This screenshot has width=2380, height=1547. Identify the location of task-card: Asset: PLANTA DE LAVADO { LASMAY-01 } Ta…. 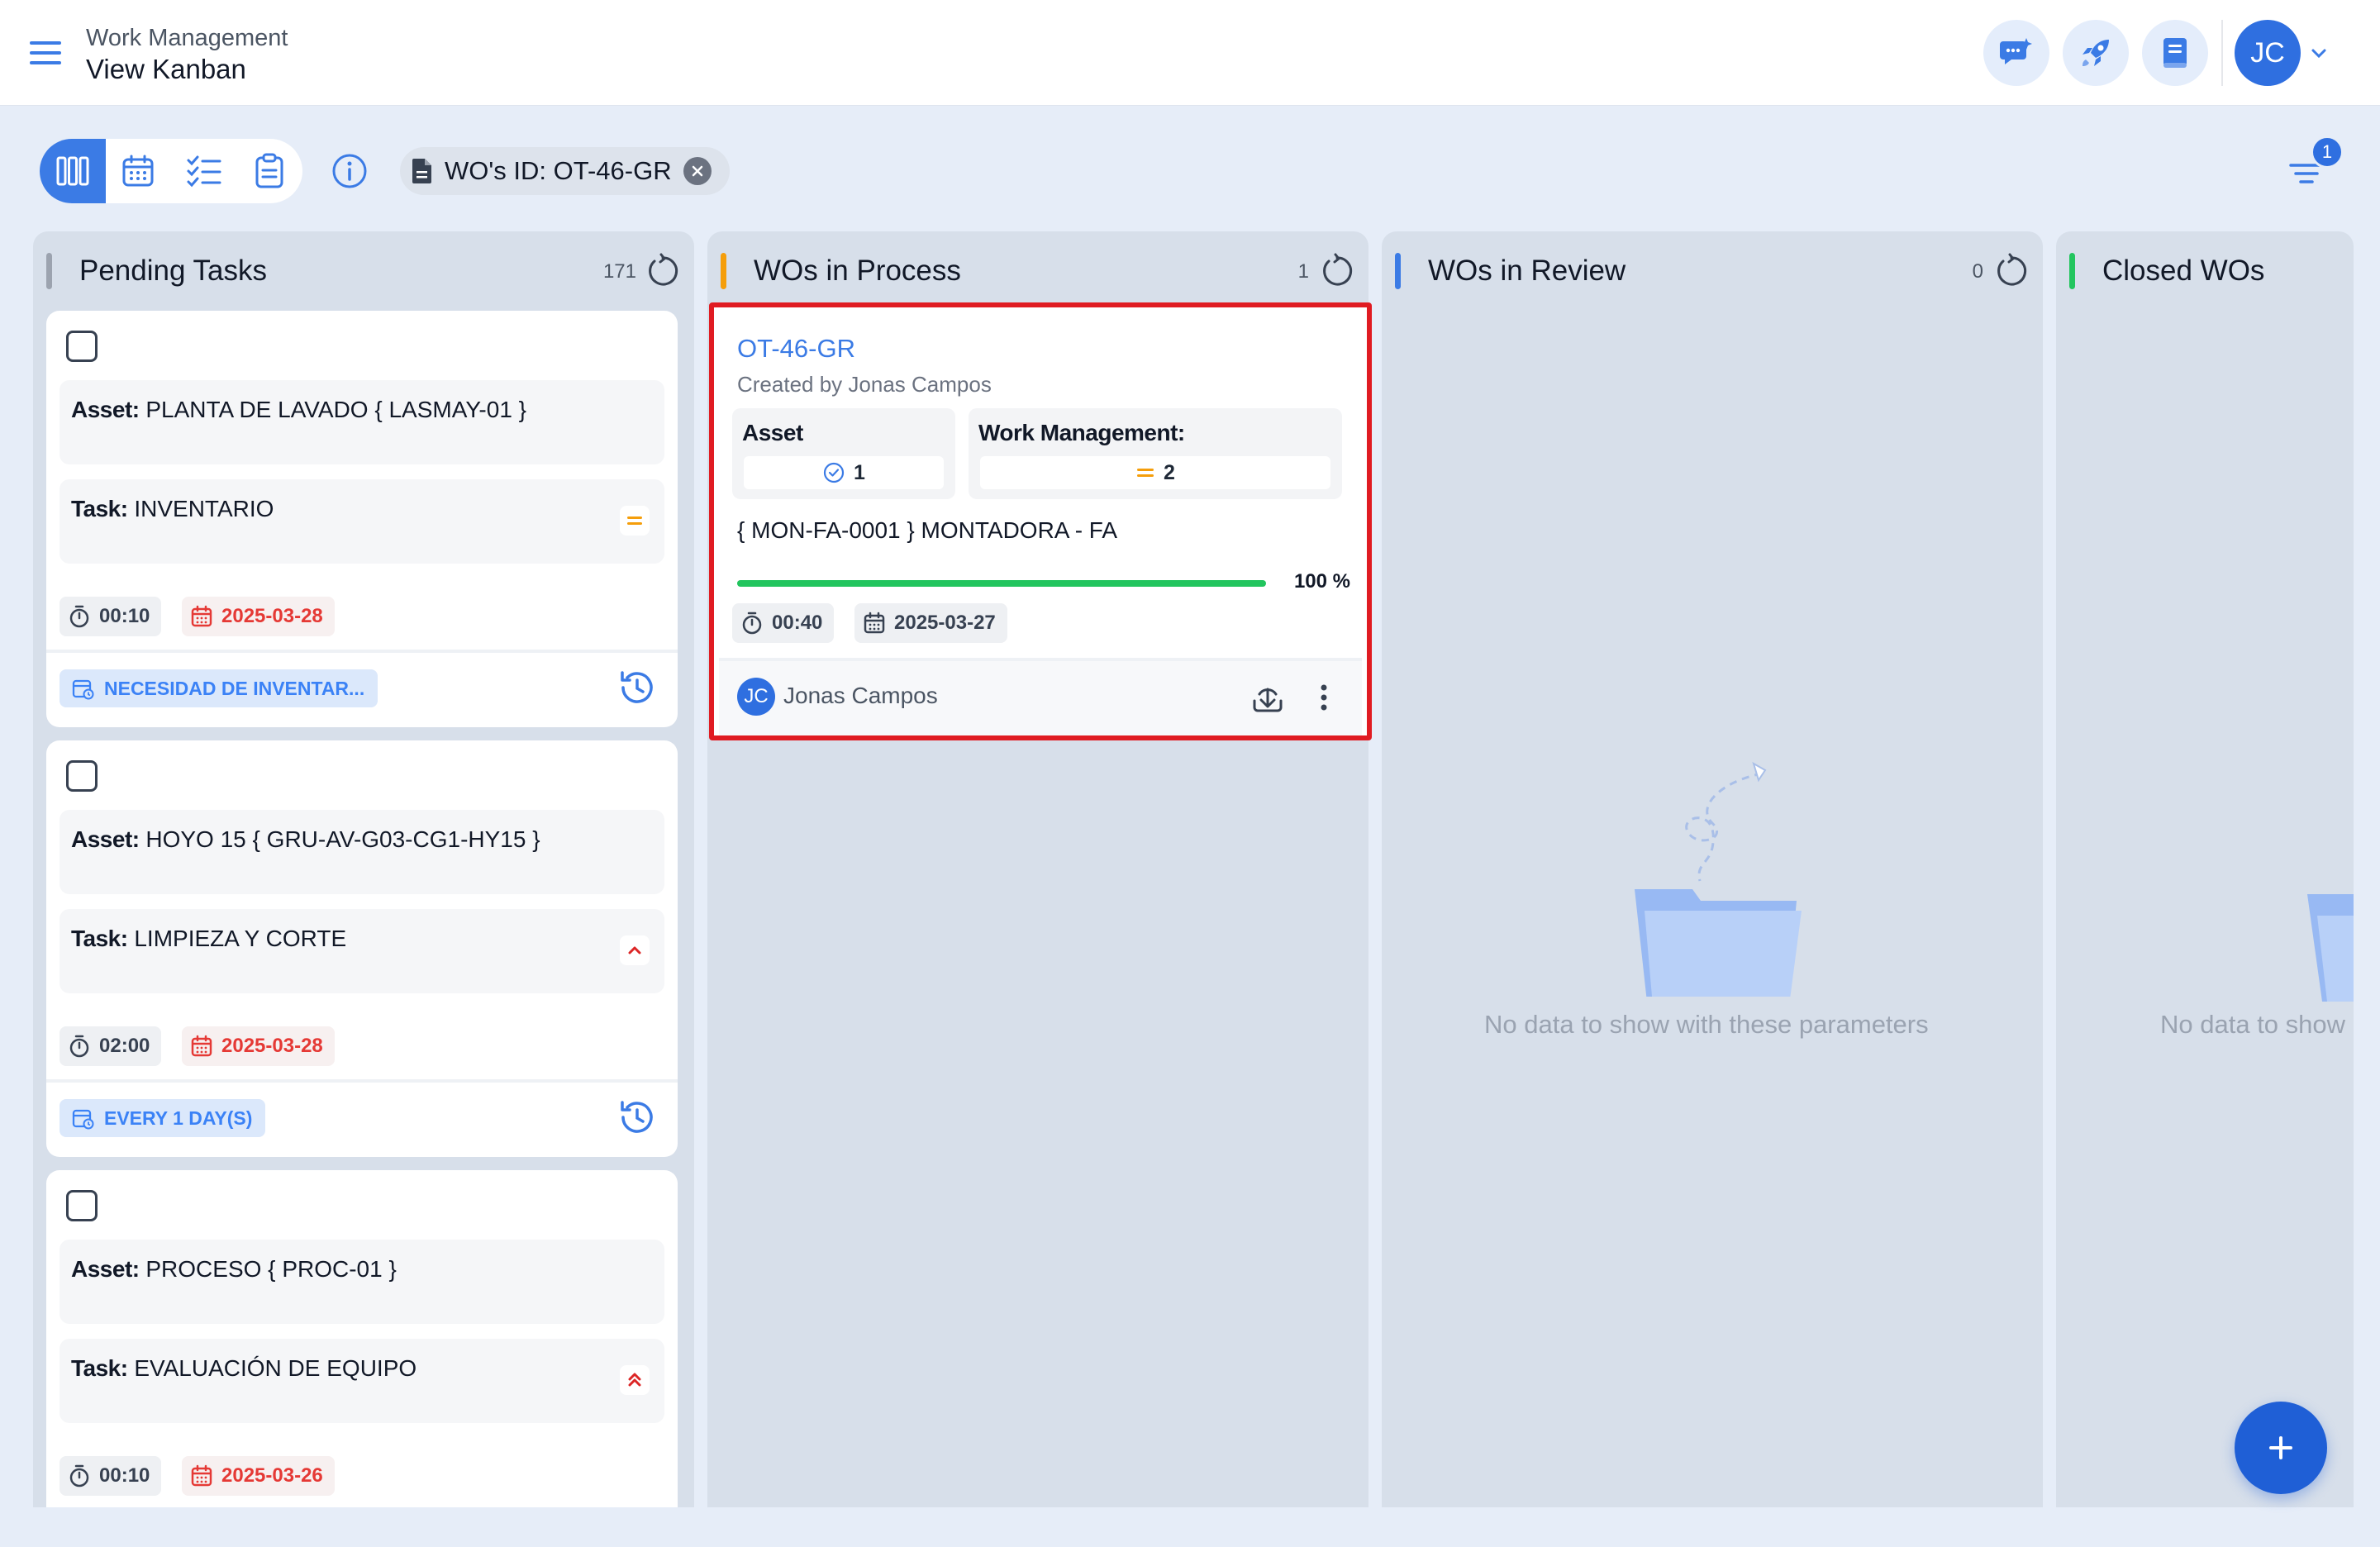
(362, 519).